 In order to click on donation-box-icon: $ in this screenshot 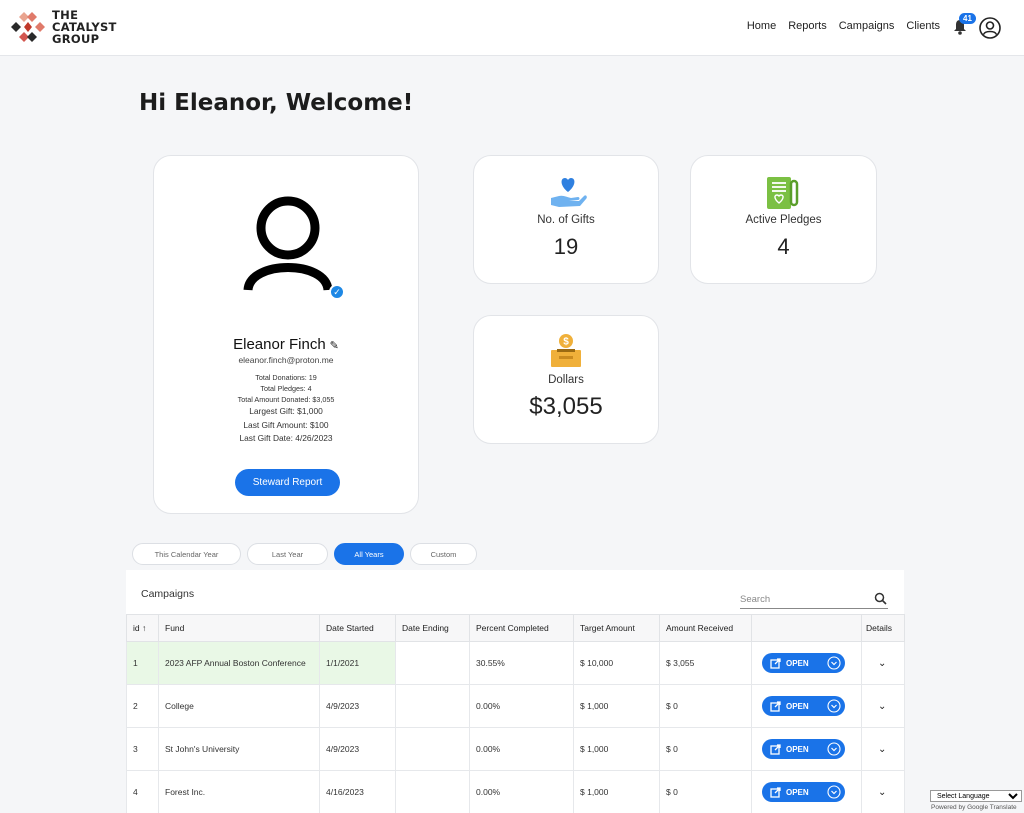, I will do `click(566, 350)`.